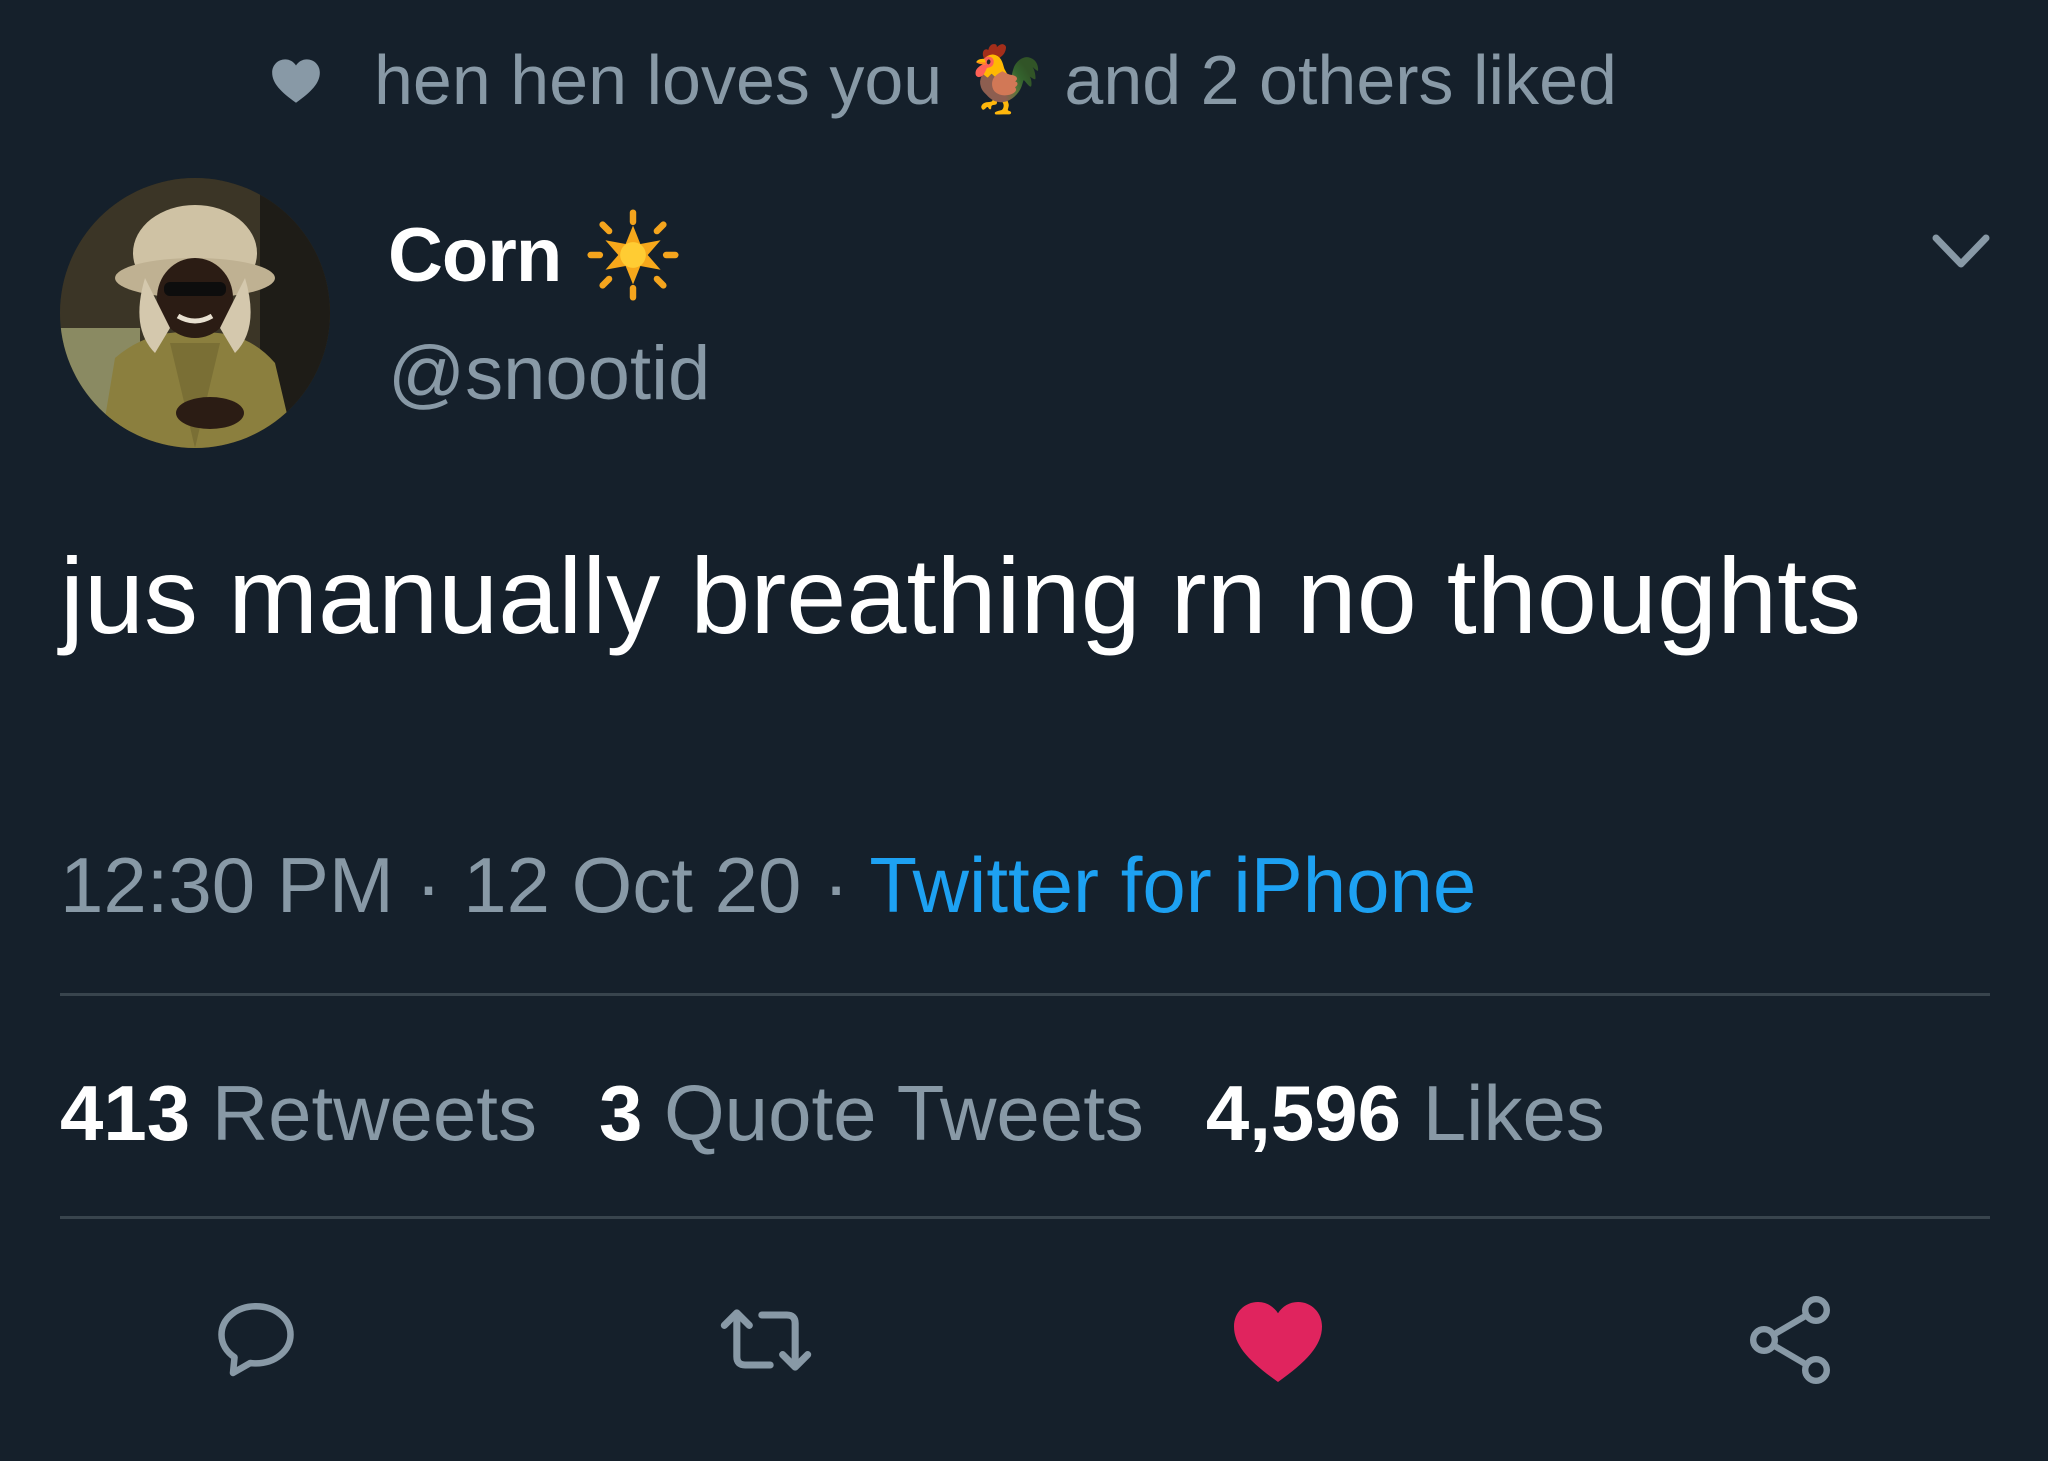 This screenshot has height=1461, width=2048. Describe the element at coordinates (1172, 885) in the screenshot. I see `tweet-source-link: Twitter for iPhone` at that location.